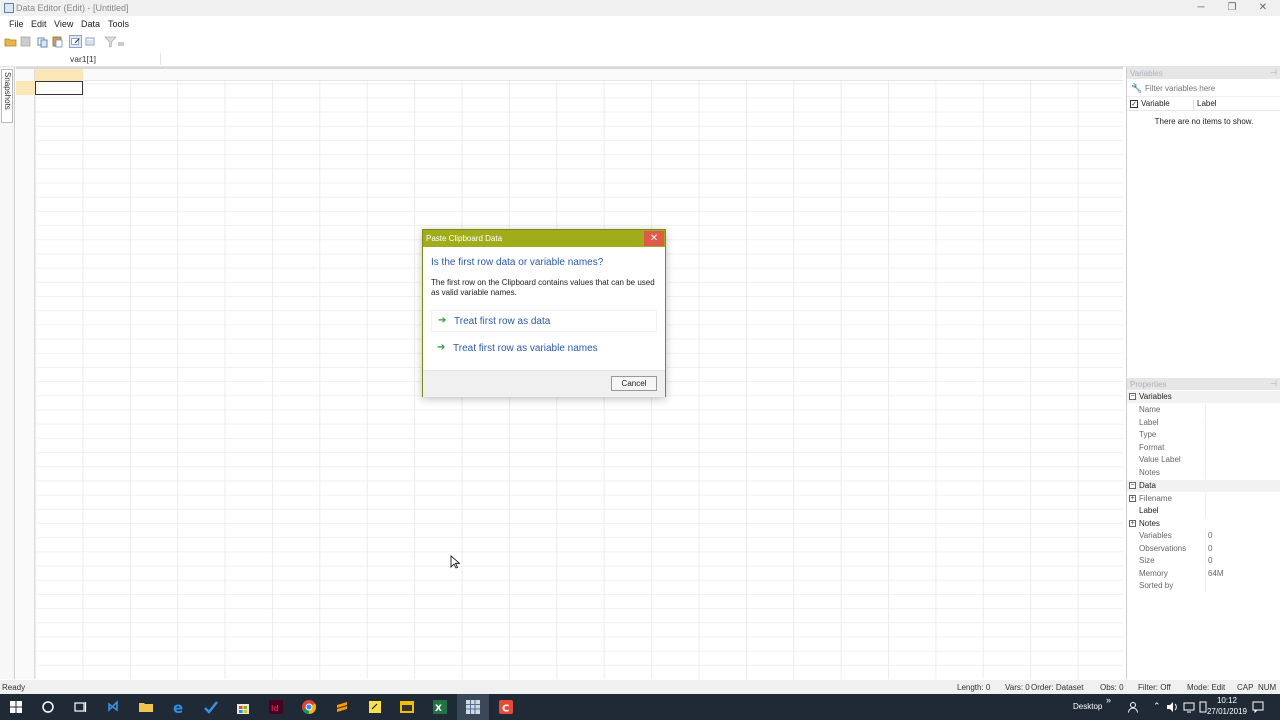 Image resolution: width=1280 pixels, height=720 pixels. I want to click on property-variables: Variables, so click(1155, 535).